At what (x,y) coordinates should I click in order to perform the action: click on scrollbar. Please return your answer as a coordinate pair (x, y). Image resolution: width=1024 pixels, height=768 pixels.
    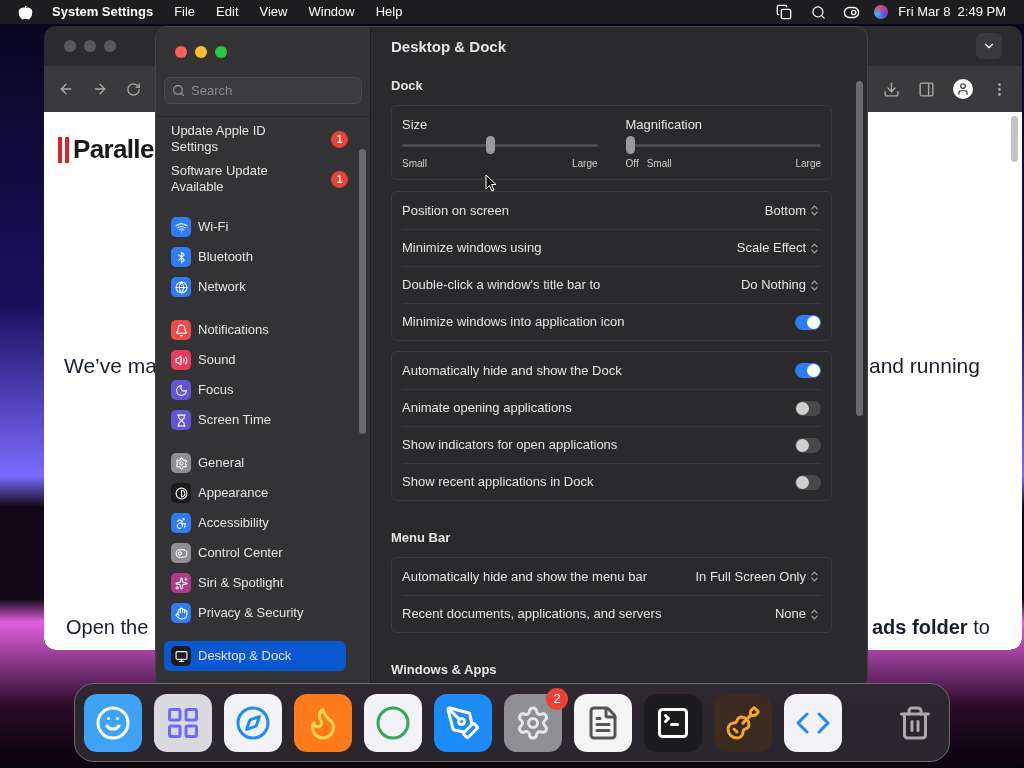
    Looking at the image, I should click on (1014, 139).